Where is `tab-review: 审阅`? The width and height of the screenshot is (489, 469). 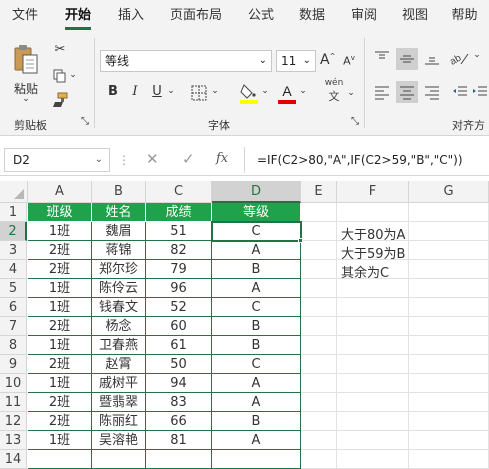
tab-review: 审阅 is located at coordinates (364, 15).